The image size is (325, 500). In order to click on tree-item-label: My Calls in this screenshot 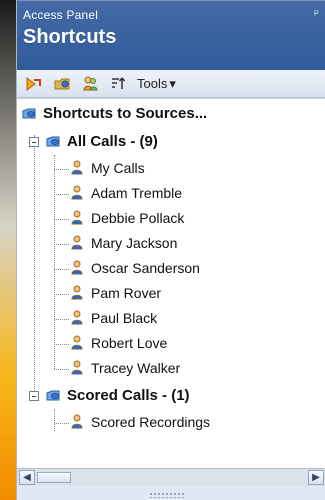, I will do `click(118, 168)`.